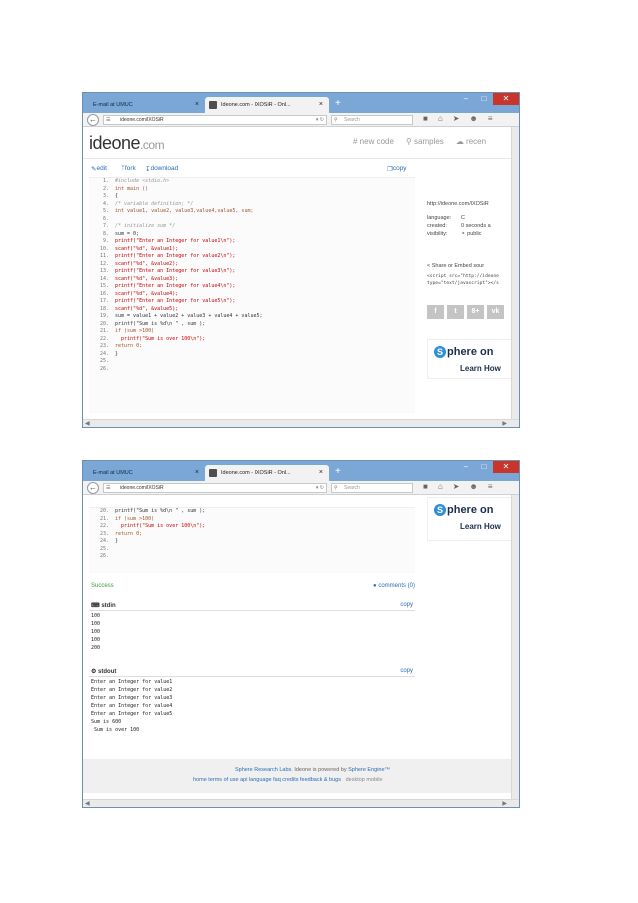 Image resolution: width=638 pixels, height=903 pixels. I want to click on edit-button: ✎ edit, so click(99, 169).